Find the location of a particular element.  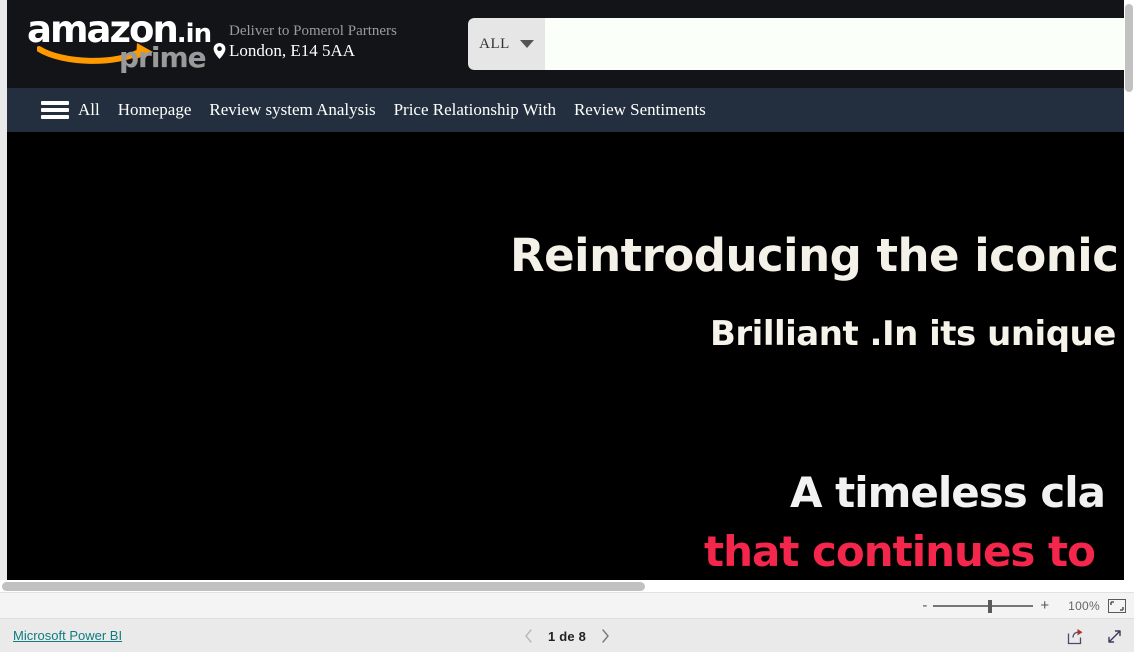

zoom-slider is located at coordinates (983, 606).